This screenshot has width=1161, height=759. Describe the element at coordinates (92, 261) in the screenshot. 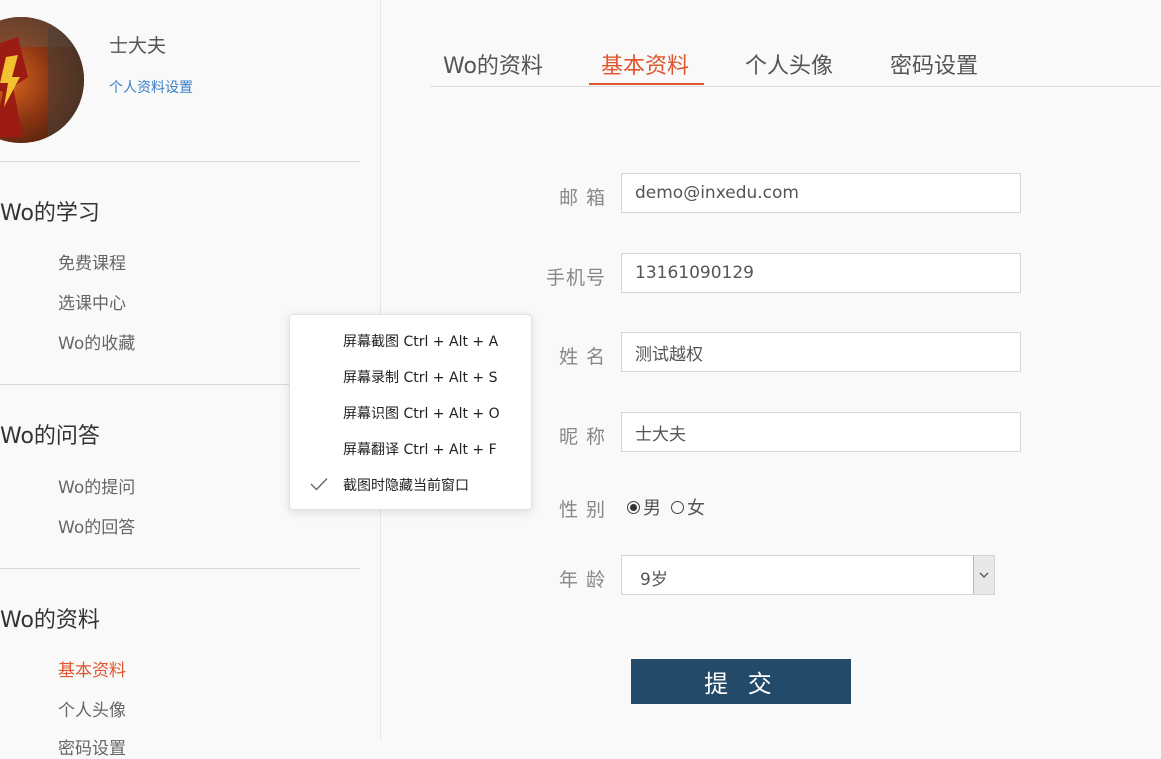

I see `sidebar-item-free-courses: 免费课程` at that location.